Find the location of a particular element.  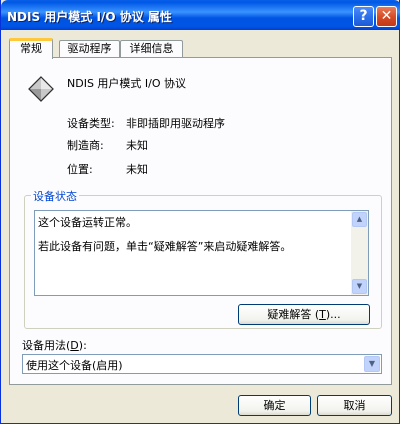

troubleshoot-accel: T is located at coordinates (322, 314).